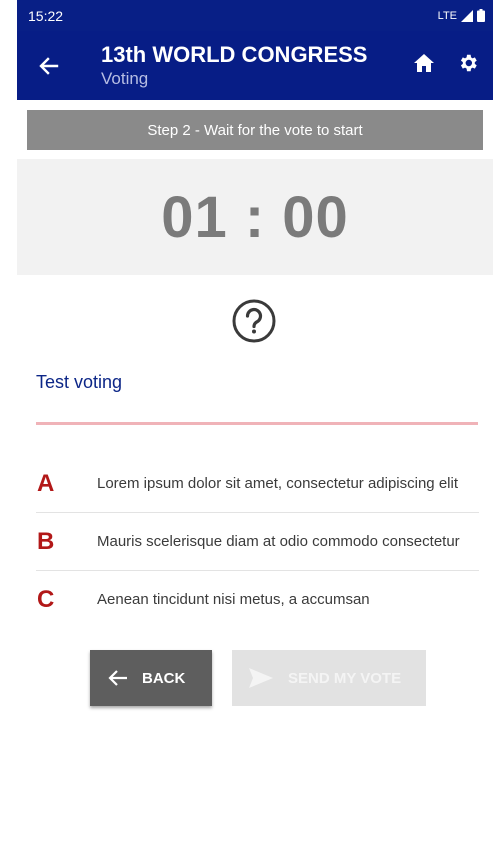  I want to click on back-button: BACK, so click(151, 678).